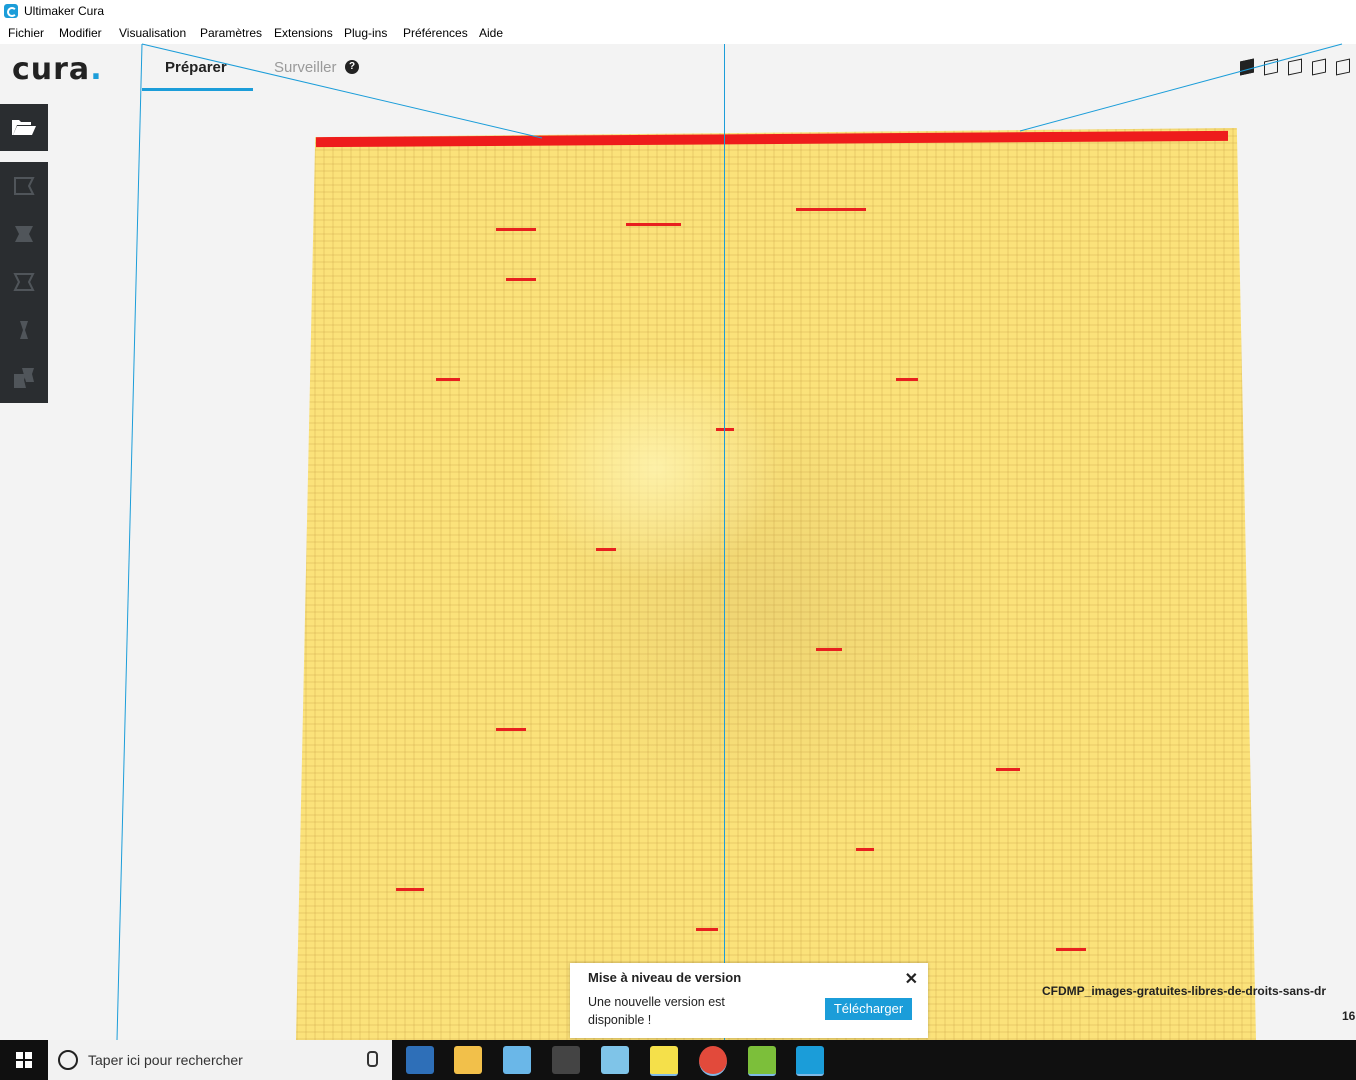  What do you see at coordinates (352, 67) in the screenshot?
I see `help-icon: ?` at bounding box center [352, 67].